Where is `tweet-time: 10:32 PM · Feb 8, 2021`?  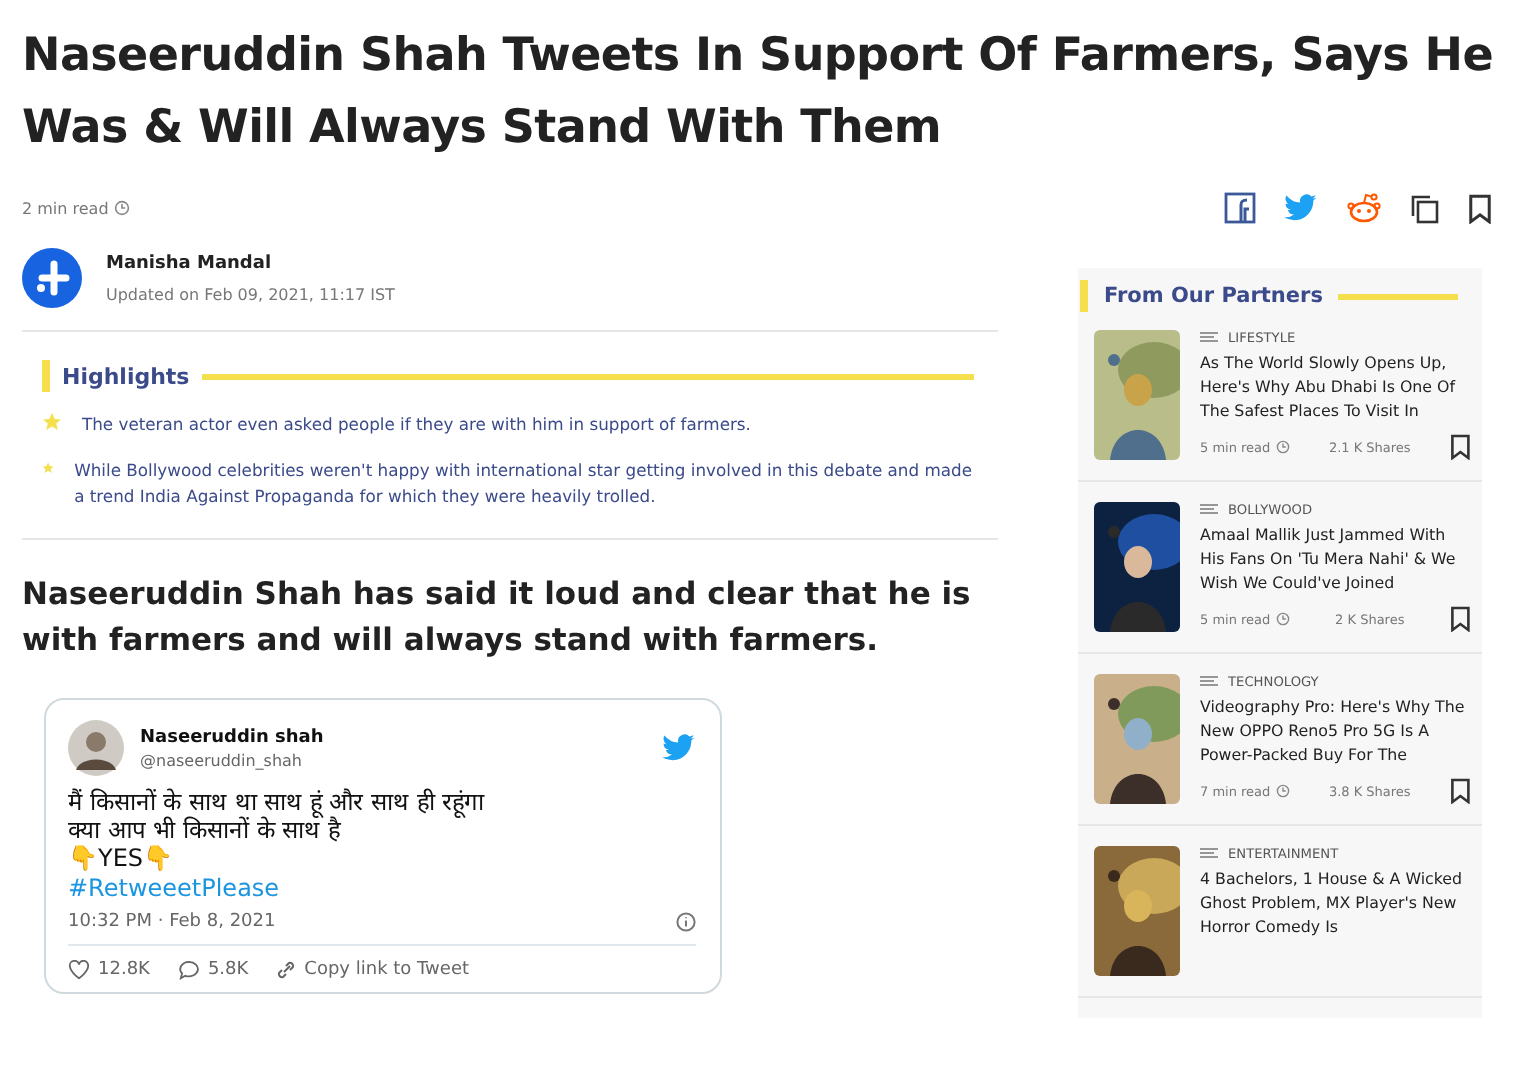
tweet-time: 10:32 PM · Feb 8, 2021 is located at coordinates (172, 922).